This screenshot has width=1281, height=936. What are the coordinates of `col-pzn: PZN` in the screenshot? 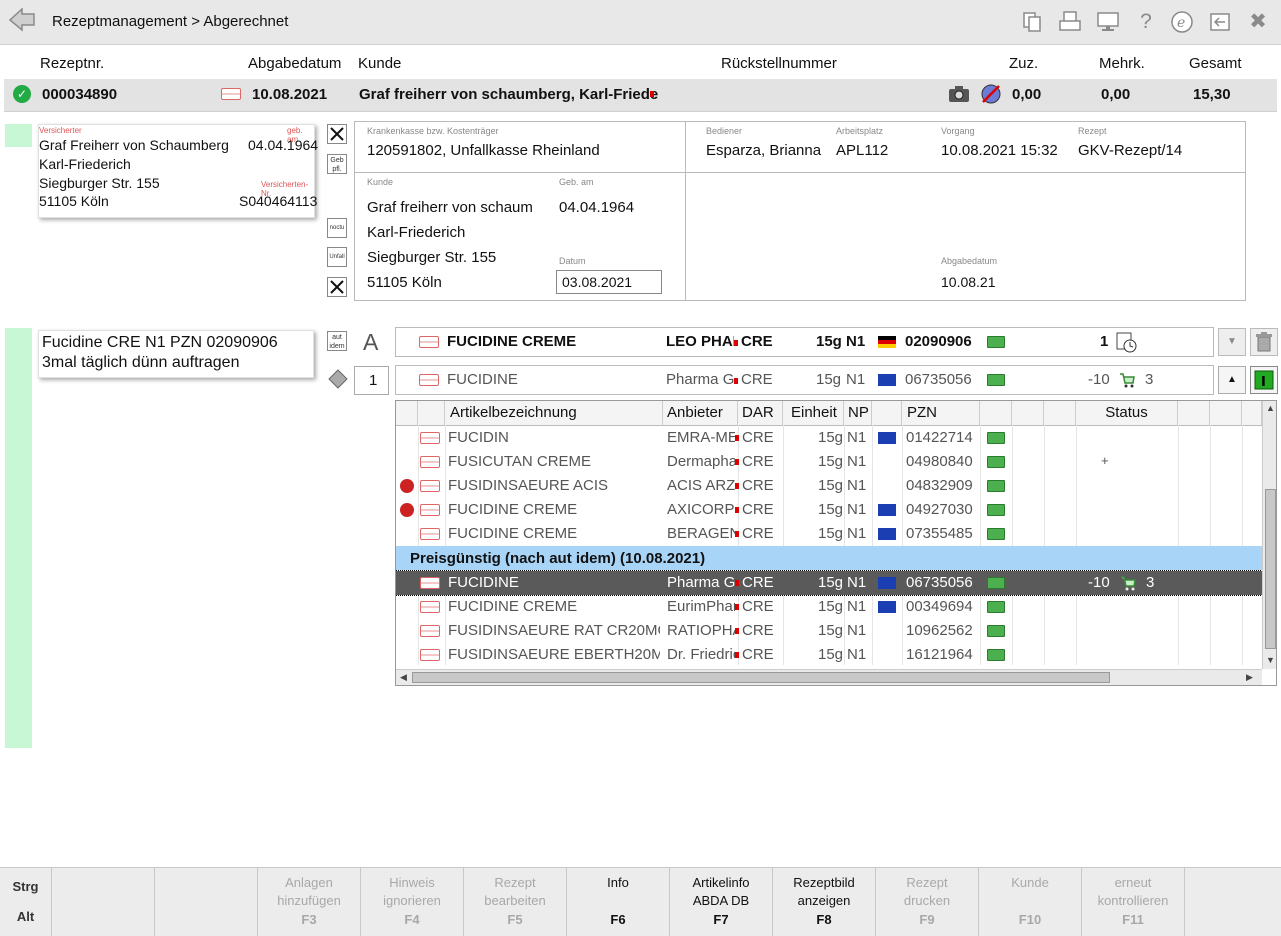 It's located at (941, 413).